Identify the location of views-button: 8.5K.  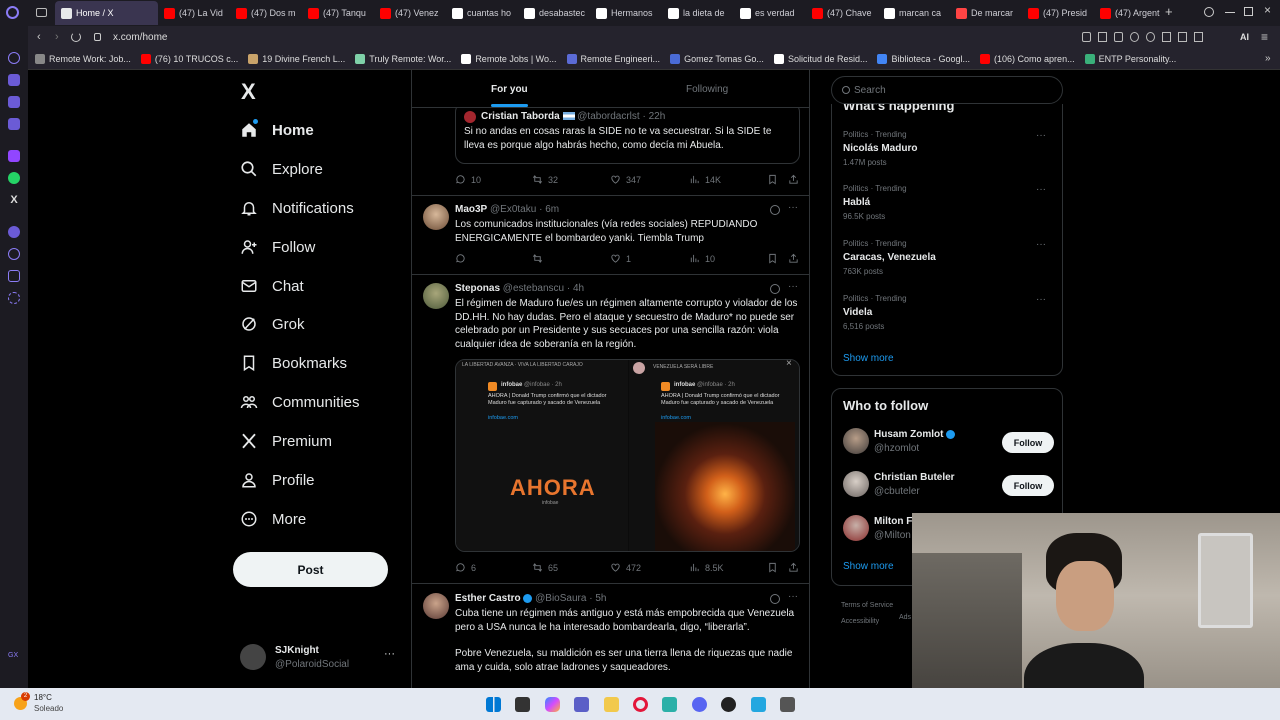
(706, 567).